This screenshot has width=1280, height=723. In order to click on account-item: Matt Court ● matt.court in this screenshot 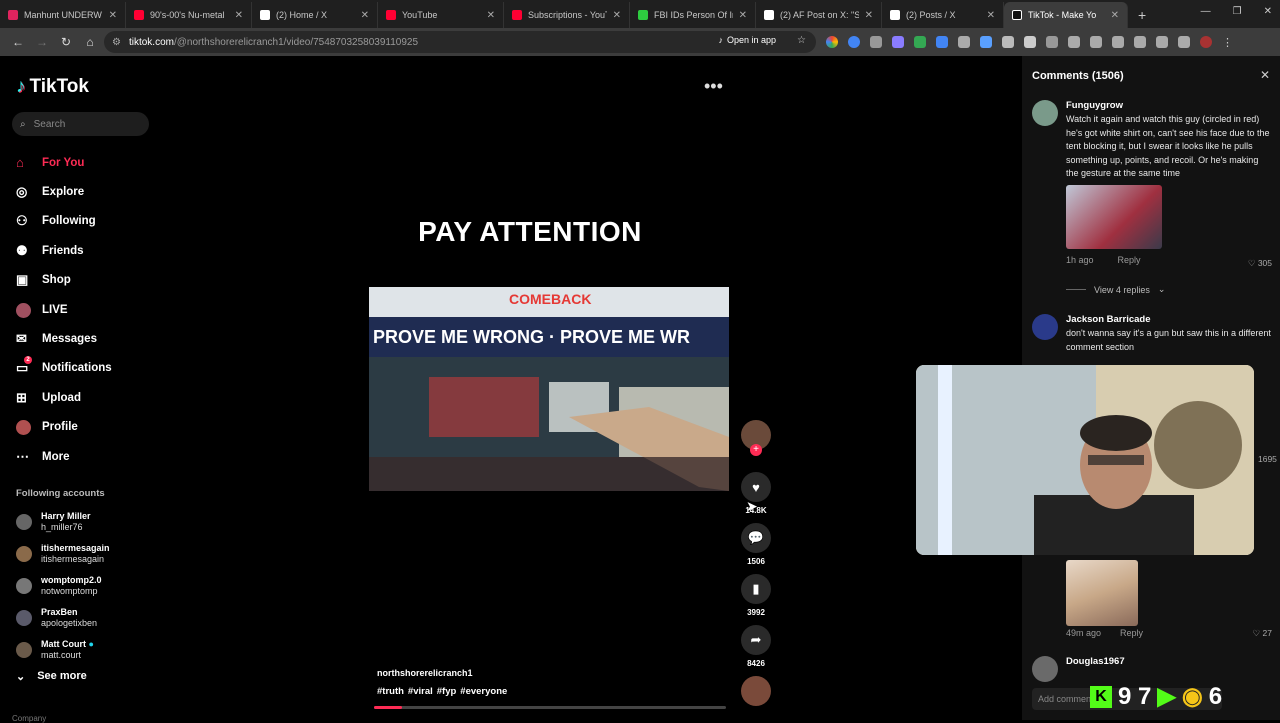, I will do `click(86, 650)`.